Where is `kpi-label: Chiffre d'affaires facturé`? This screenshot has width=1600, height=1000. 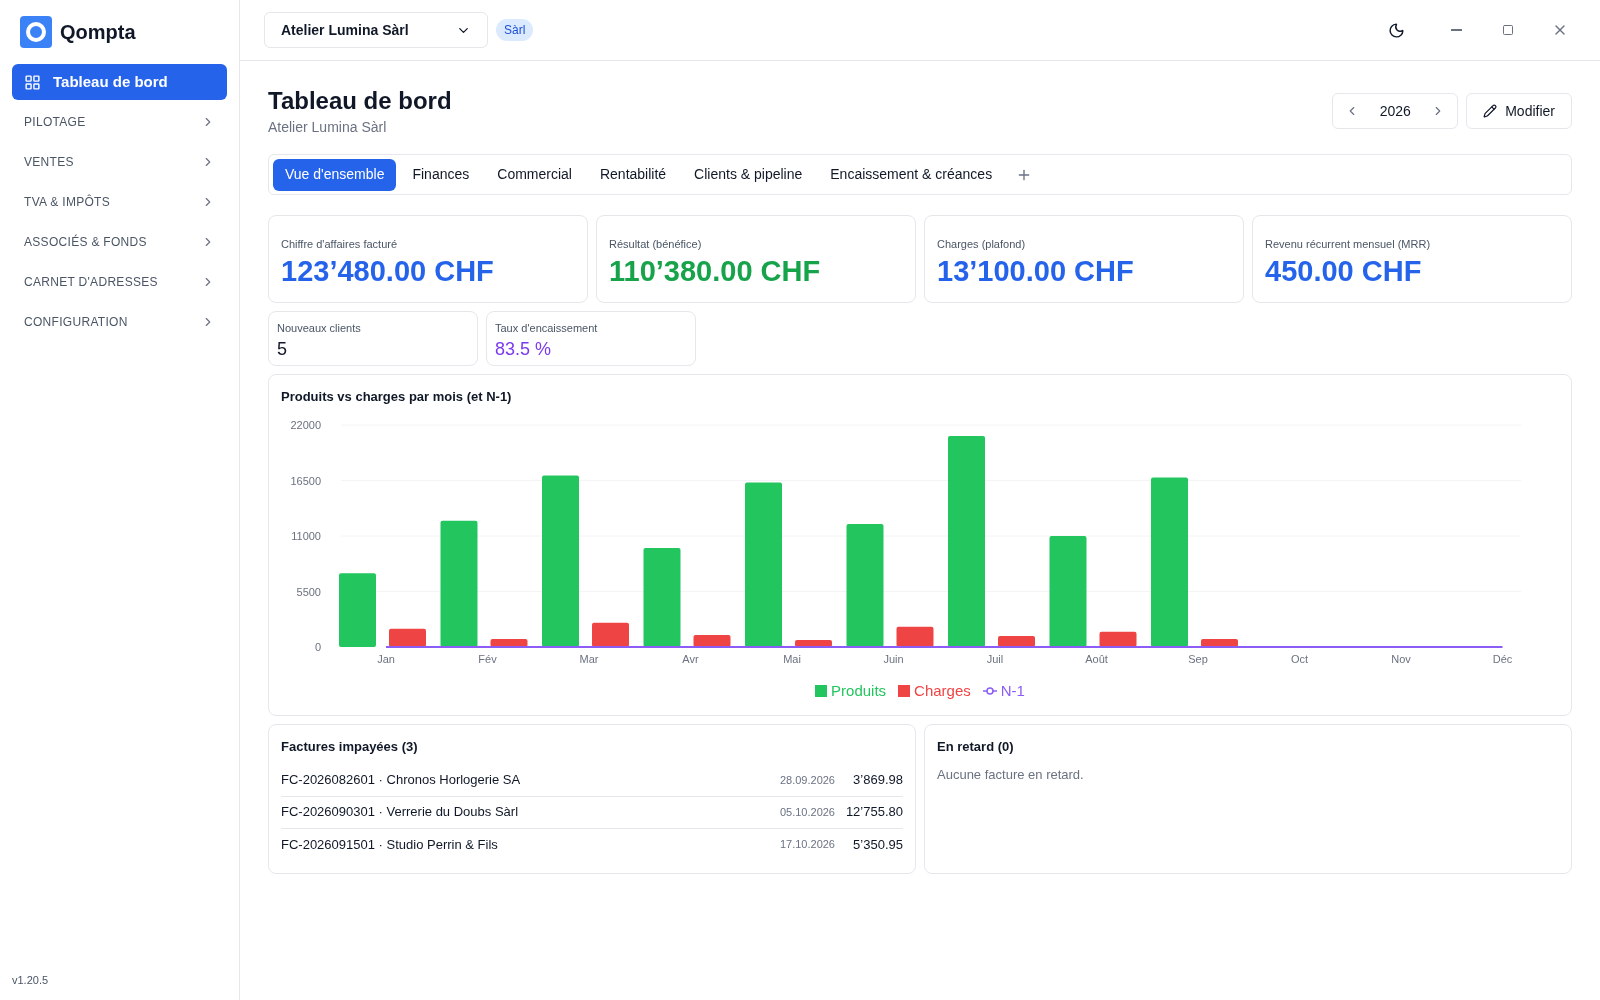 kpi-label: Chiffre d'affaires facturé is located at coordinates (340, 244).